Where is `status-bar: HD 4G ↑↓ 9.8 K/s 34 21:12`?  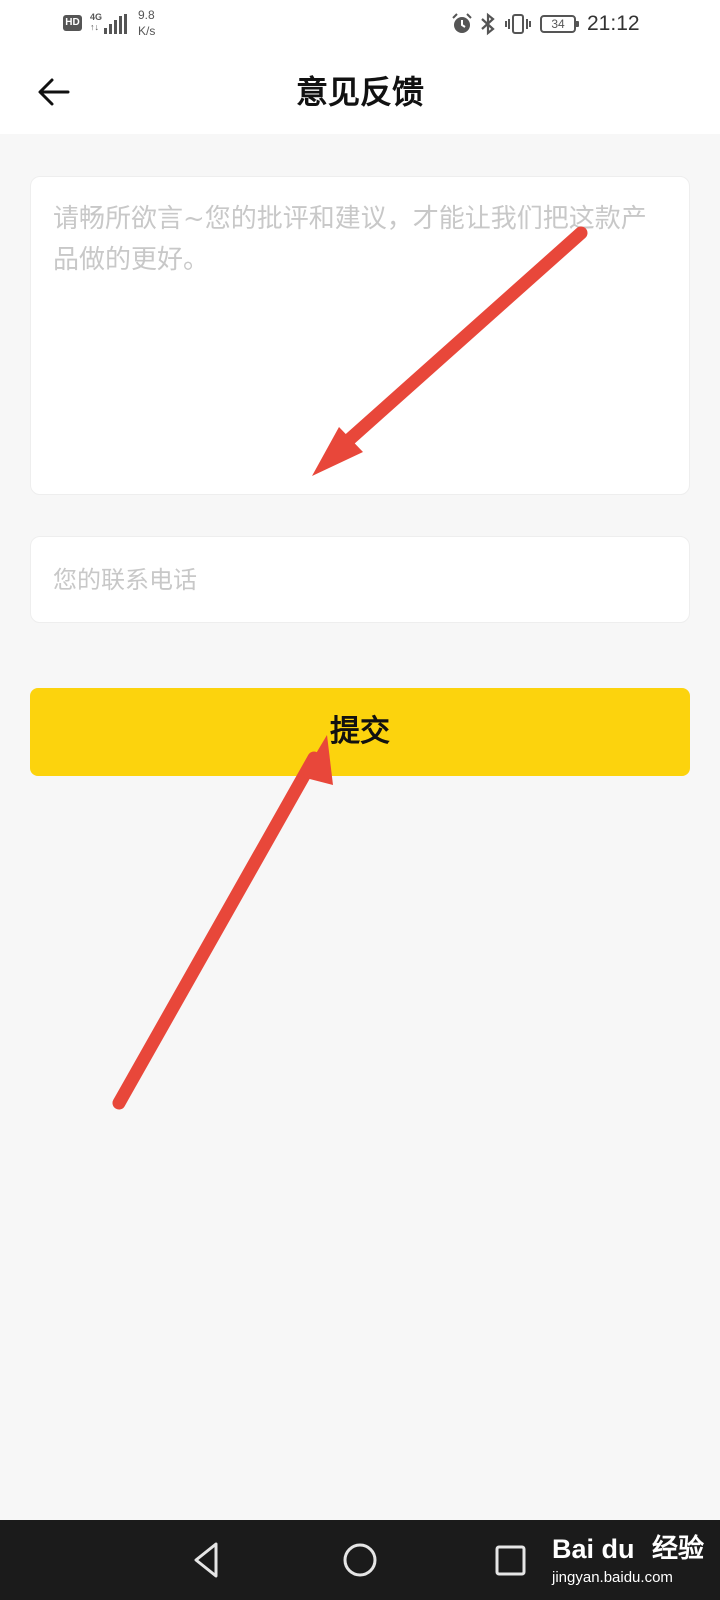 status-bar: HD 4G ↑↓ 9.8 K/s 34 21:12 is located at coordinates (360, 25).